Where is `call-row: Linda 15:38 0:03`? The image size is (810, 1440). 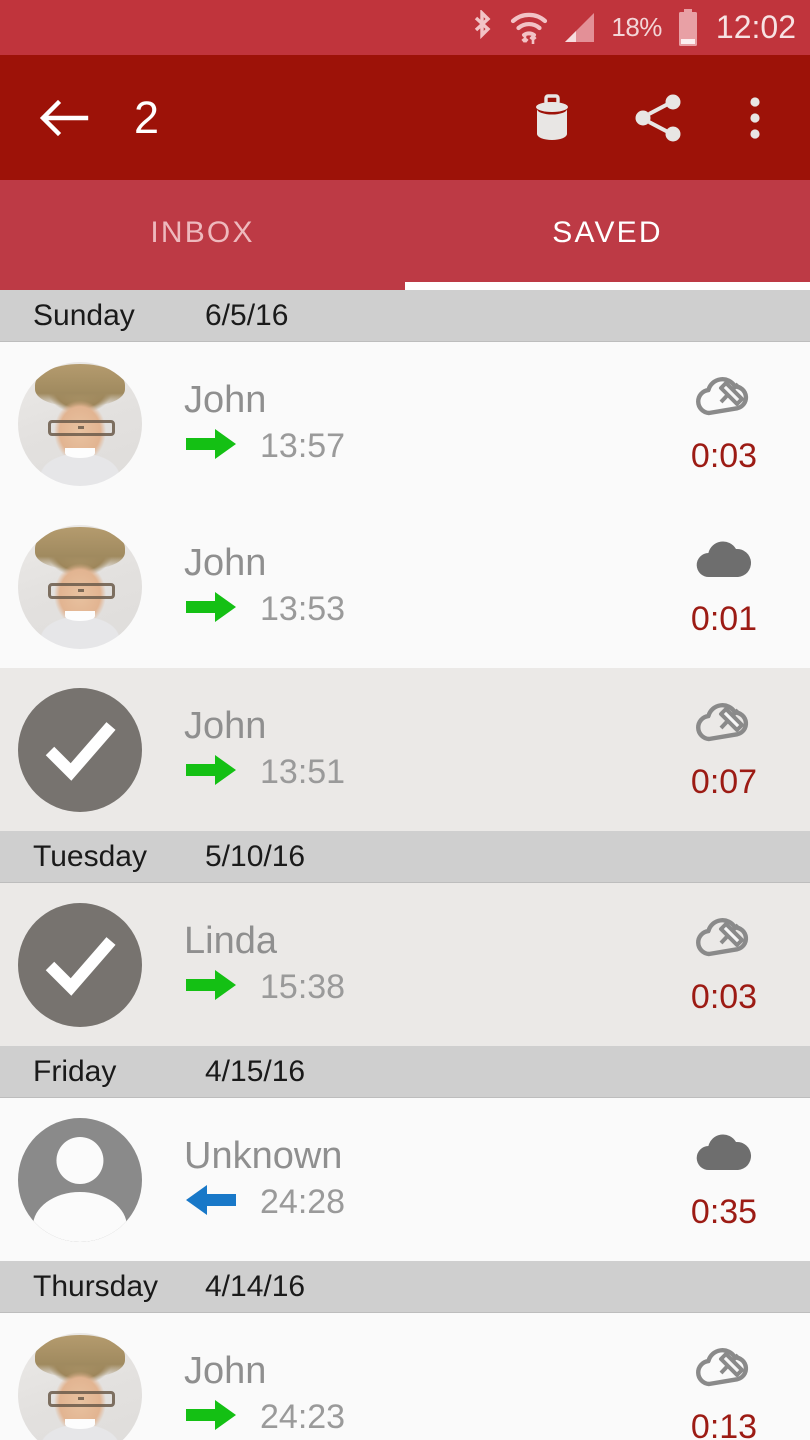 call-row: Linda 15:38 0:03 is located at coordinates (405, 964).